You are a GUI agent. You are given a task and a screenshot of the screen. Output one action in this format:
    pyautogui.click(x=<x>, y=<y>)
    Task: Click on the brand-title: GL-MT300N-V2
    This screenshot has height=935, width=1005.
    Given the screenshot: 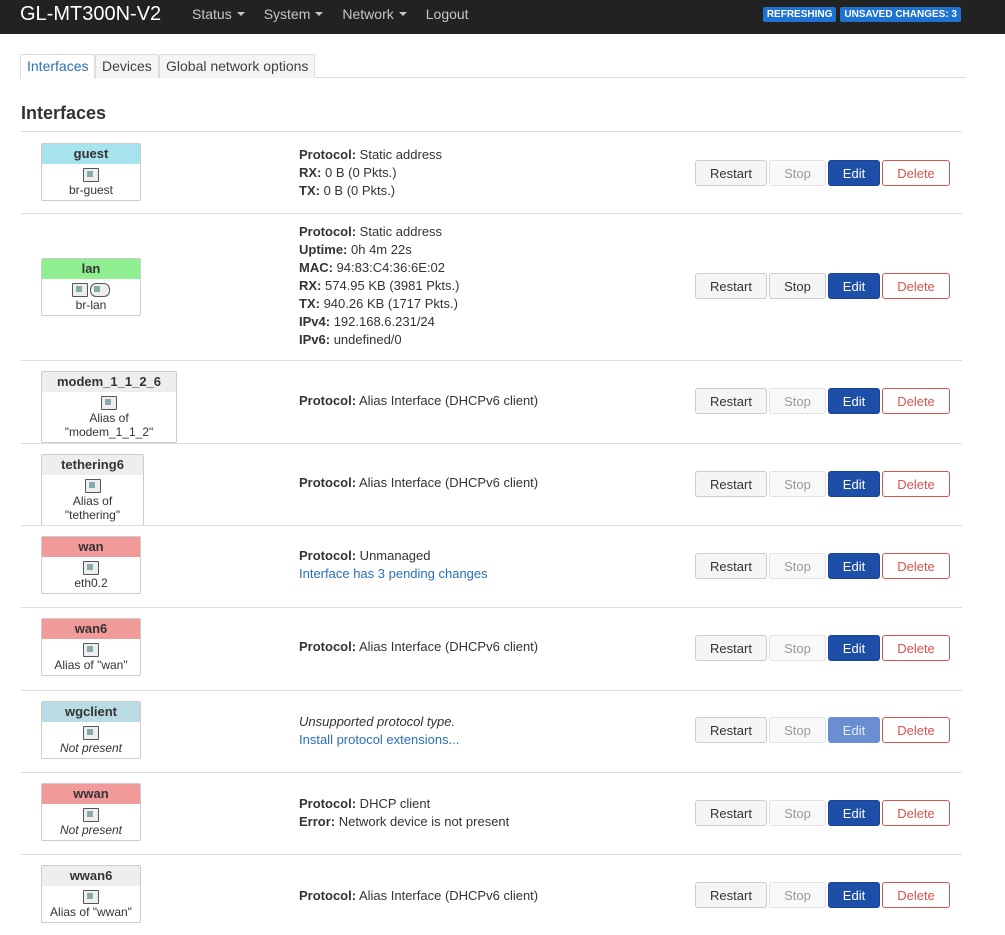 What is the action you would take?
    pyautogui.click(x=90, y=14)
    